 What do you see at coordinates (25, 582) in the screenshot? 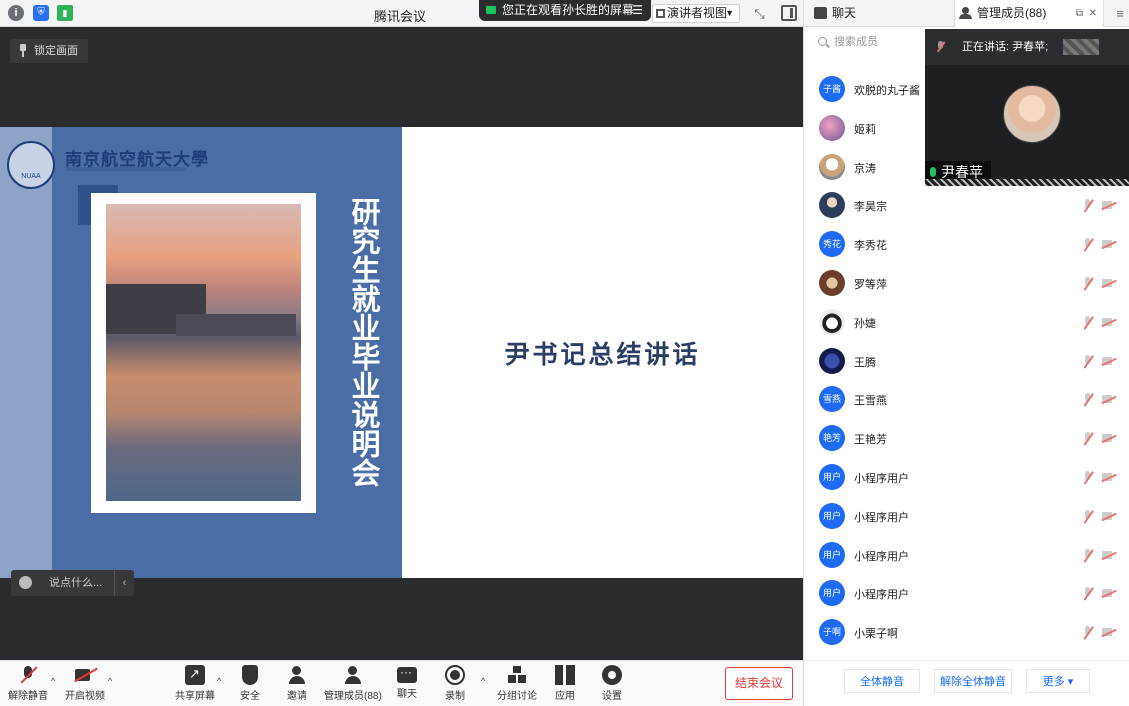
I see `emoji-icon` at bounding box center [25, 582].